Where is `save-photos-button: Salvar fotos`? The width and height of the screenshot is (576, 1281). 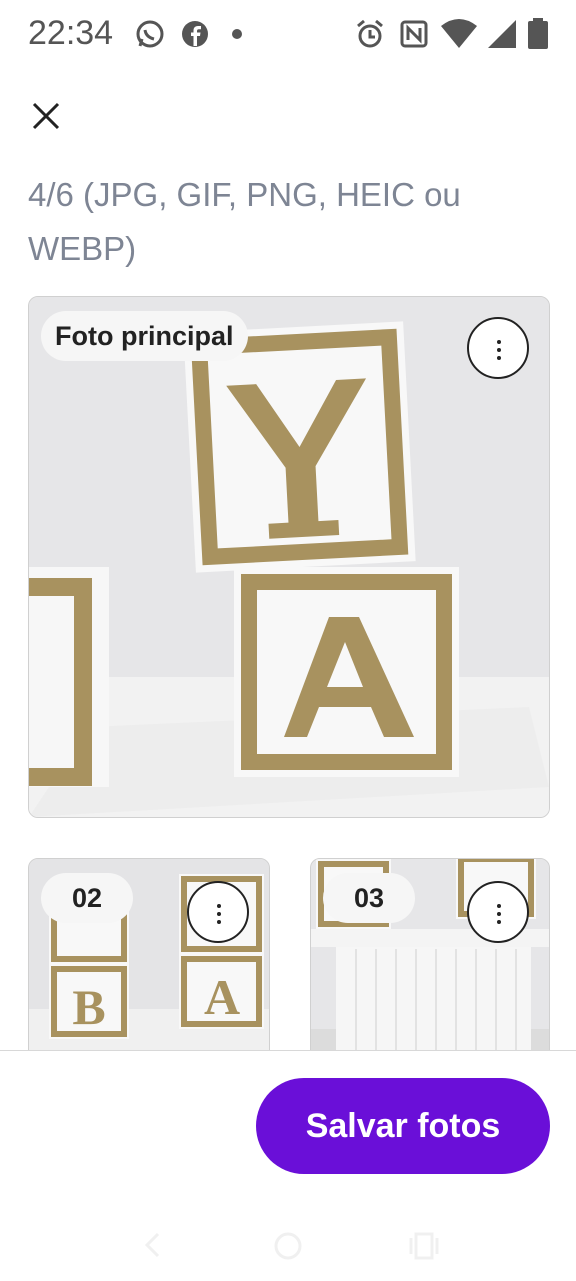 save-photos-button: Salvar fotos is located at coordinates (403, 1126).